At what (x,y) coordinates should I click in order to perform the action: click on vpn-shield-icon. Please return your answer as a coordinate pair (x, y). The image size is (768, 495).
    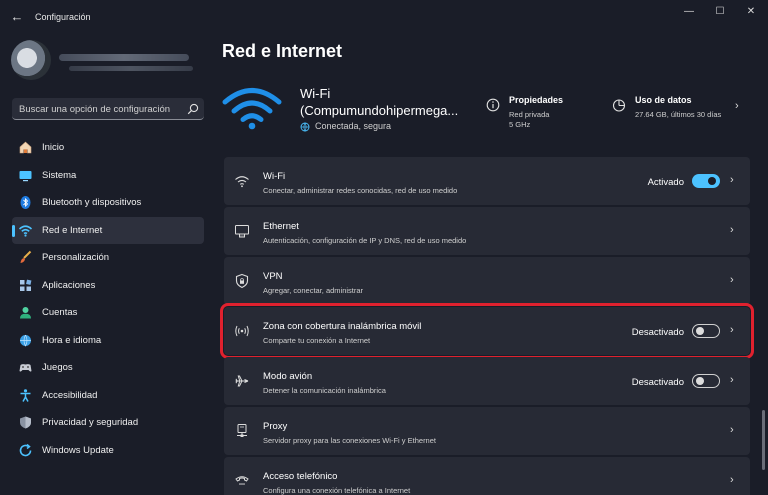
    Looking at the image, I should click on (242, 281).